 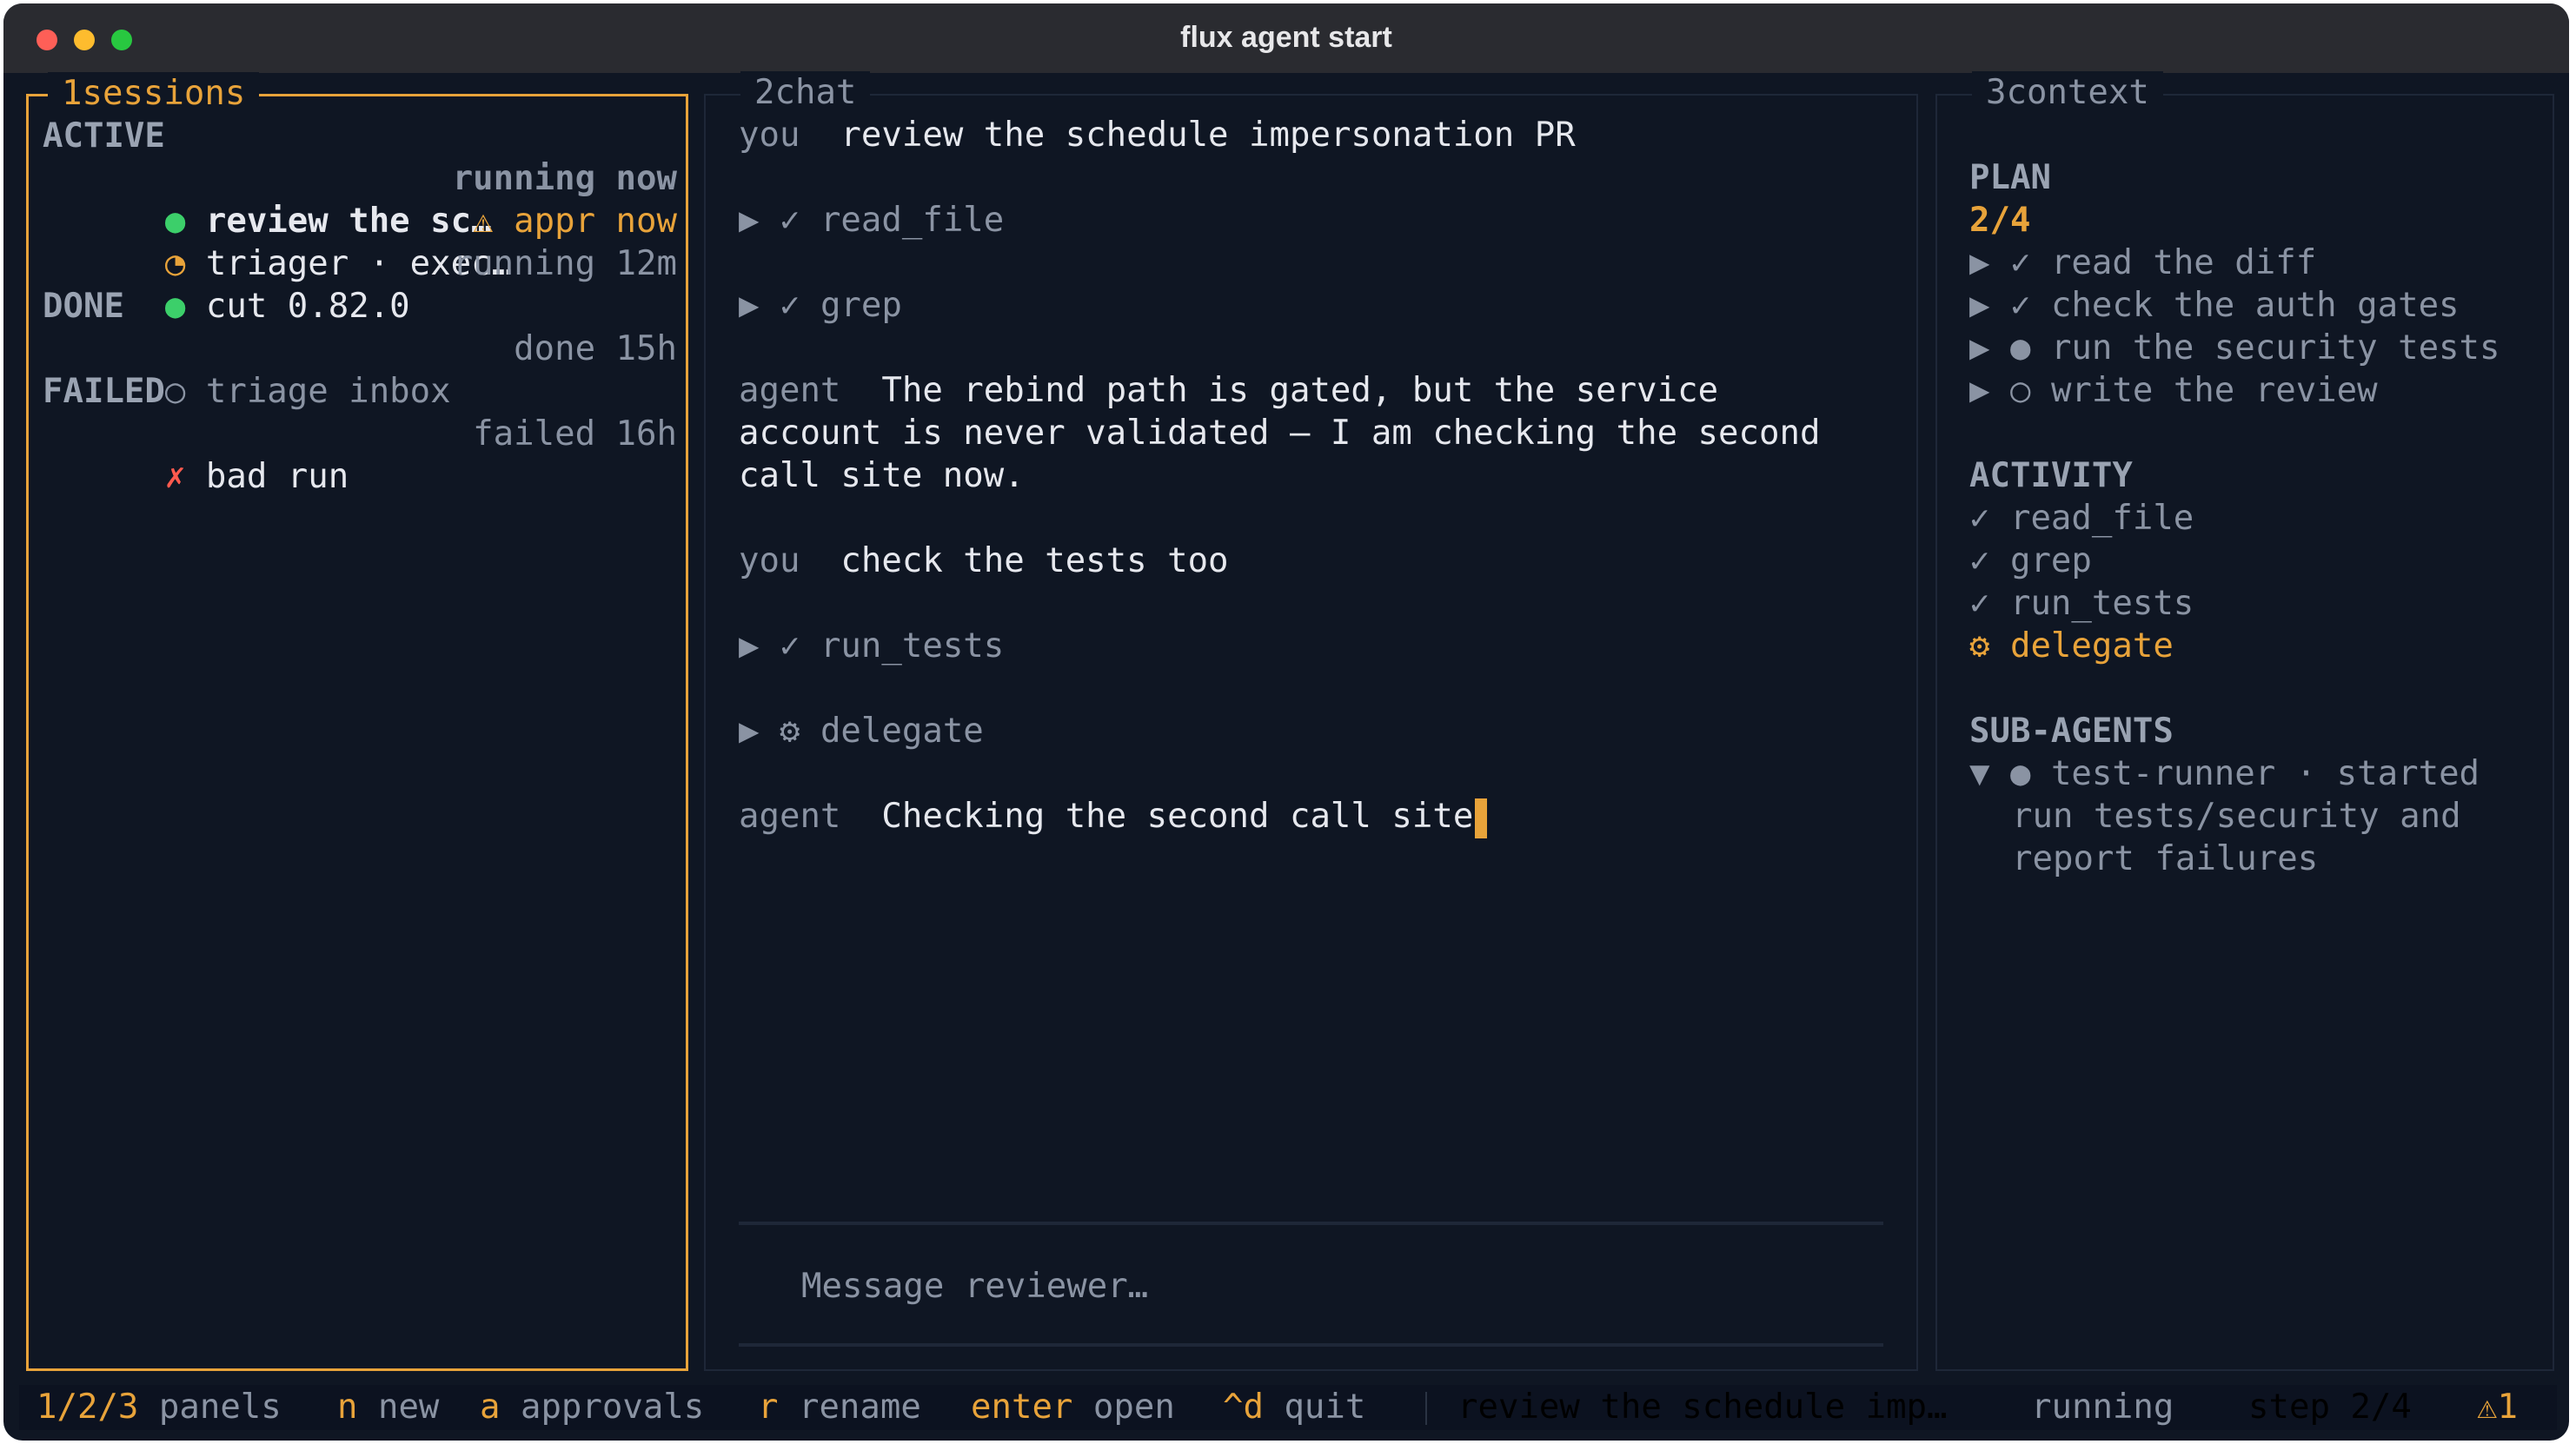 I want to click on session-status: running, so click(x=524, y=178).